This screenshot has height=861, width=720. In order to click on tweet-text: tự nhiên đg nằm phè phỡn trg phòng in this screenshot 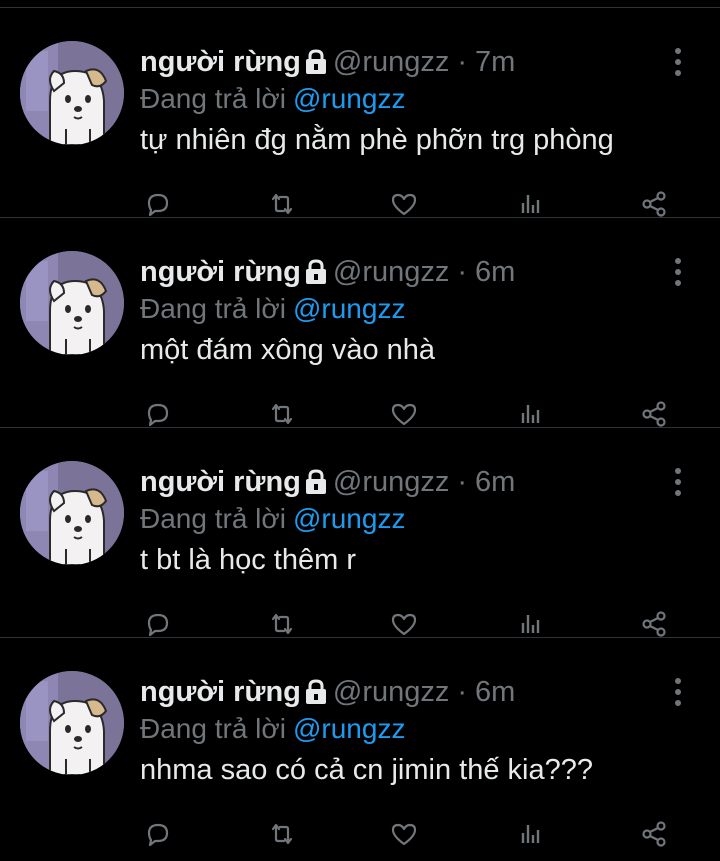, I will do `click(377, 140)`.